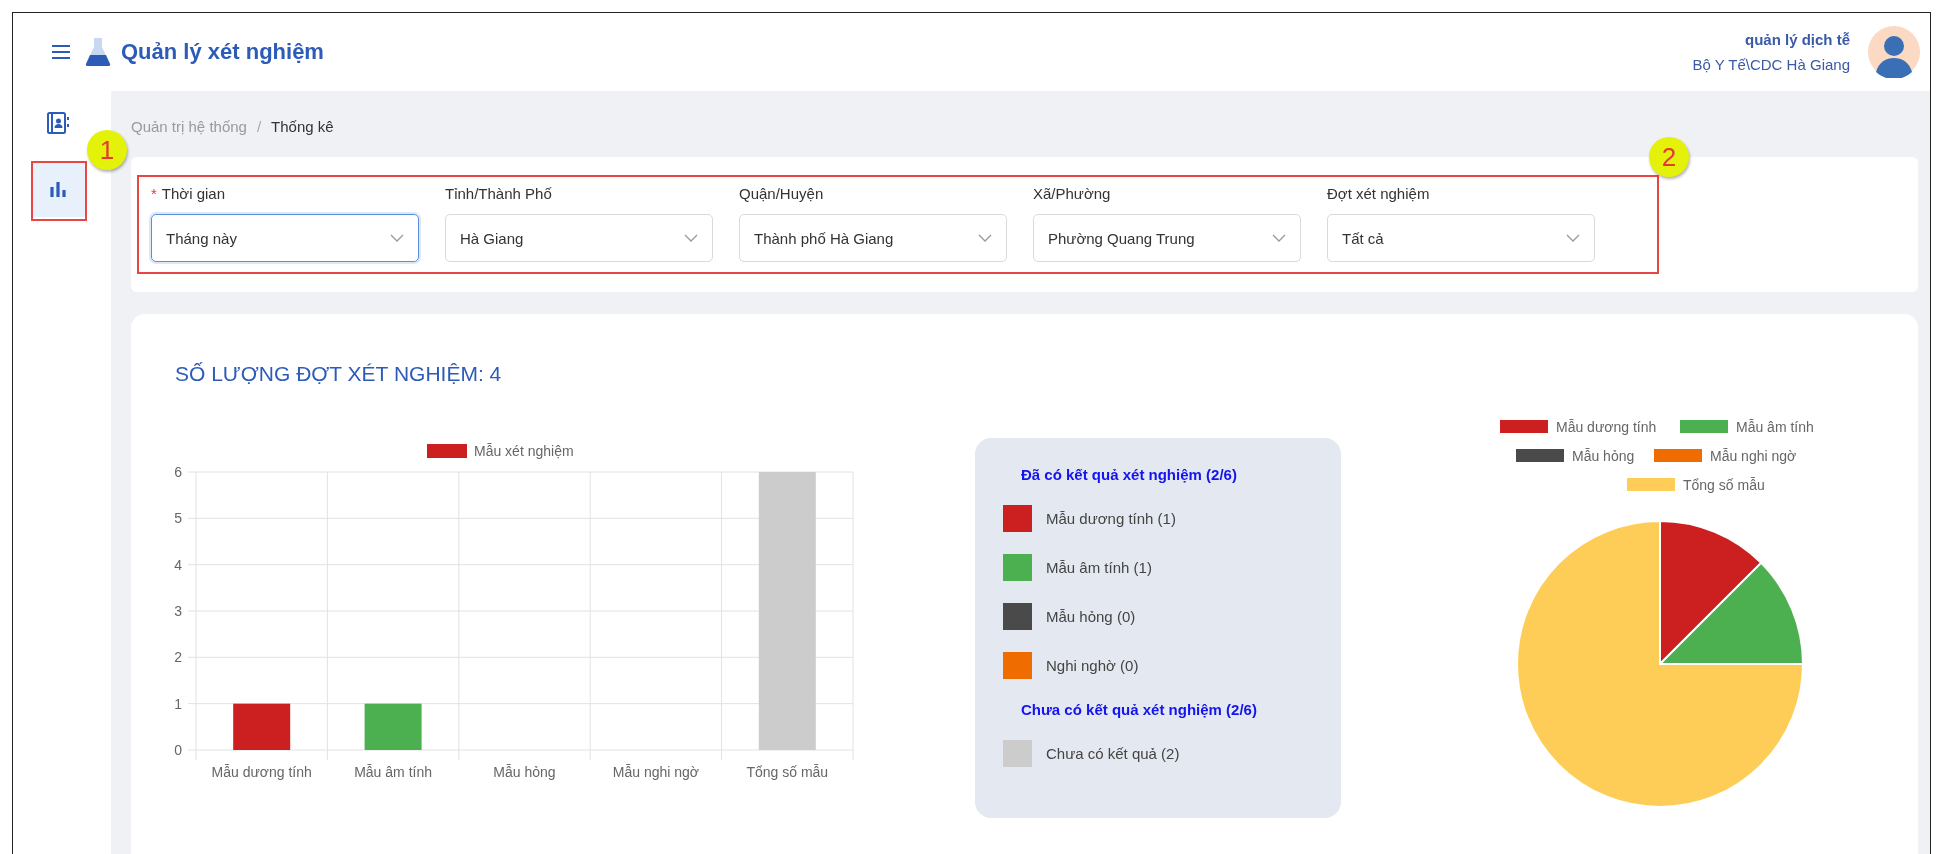 This screenshot has width=1943, height=854. Describe the element at coordinates (61, 52) in the screenshot. I see `menu-icon` at that location.